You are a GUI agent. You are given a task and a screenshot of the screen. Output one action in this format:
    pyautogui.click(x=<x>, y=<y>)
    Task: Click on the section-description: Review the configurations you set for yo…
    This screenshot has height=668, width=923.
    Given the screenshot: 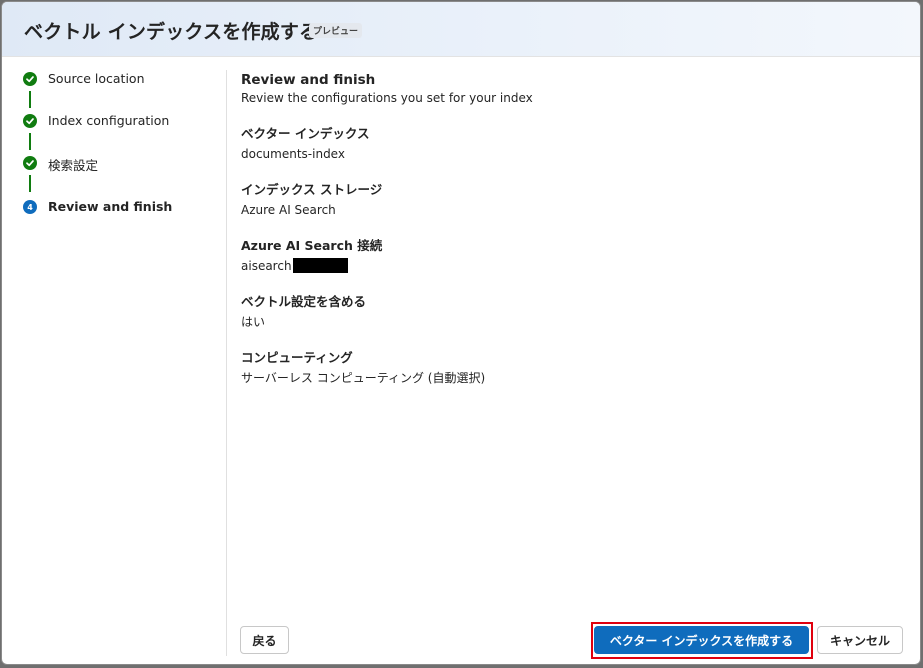 What is the action you would take?
    pyautogui.click(x=387, y=98)
    